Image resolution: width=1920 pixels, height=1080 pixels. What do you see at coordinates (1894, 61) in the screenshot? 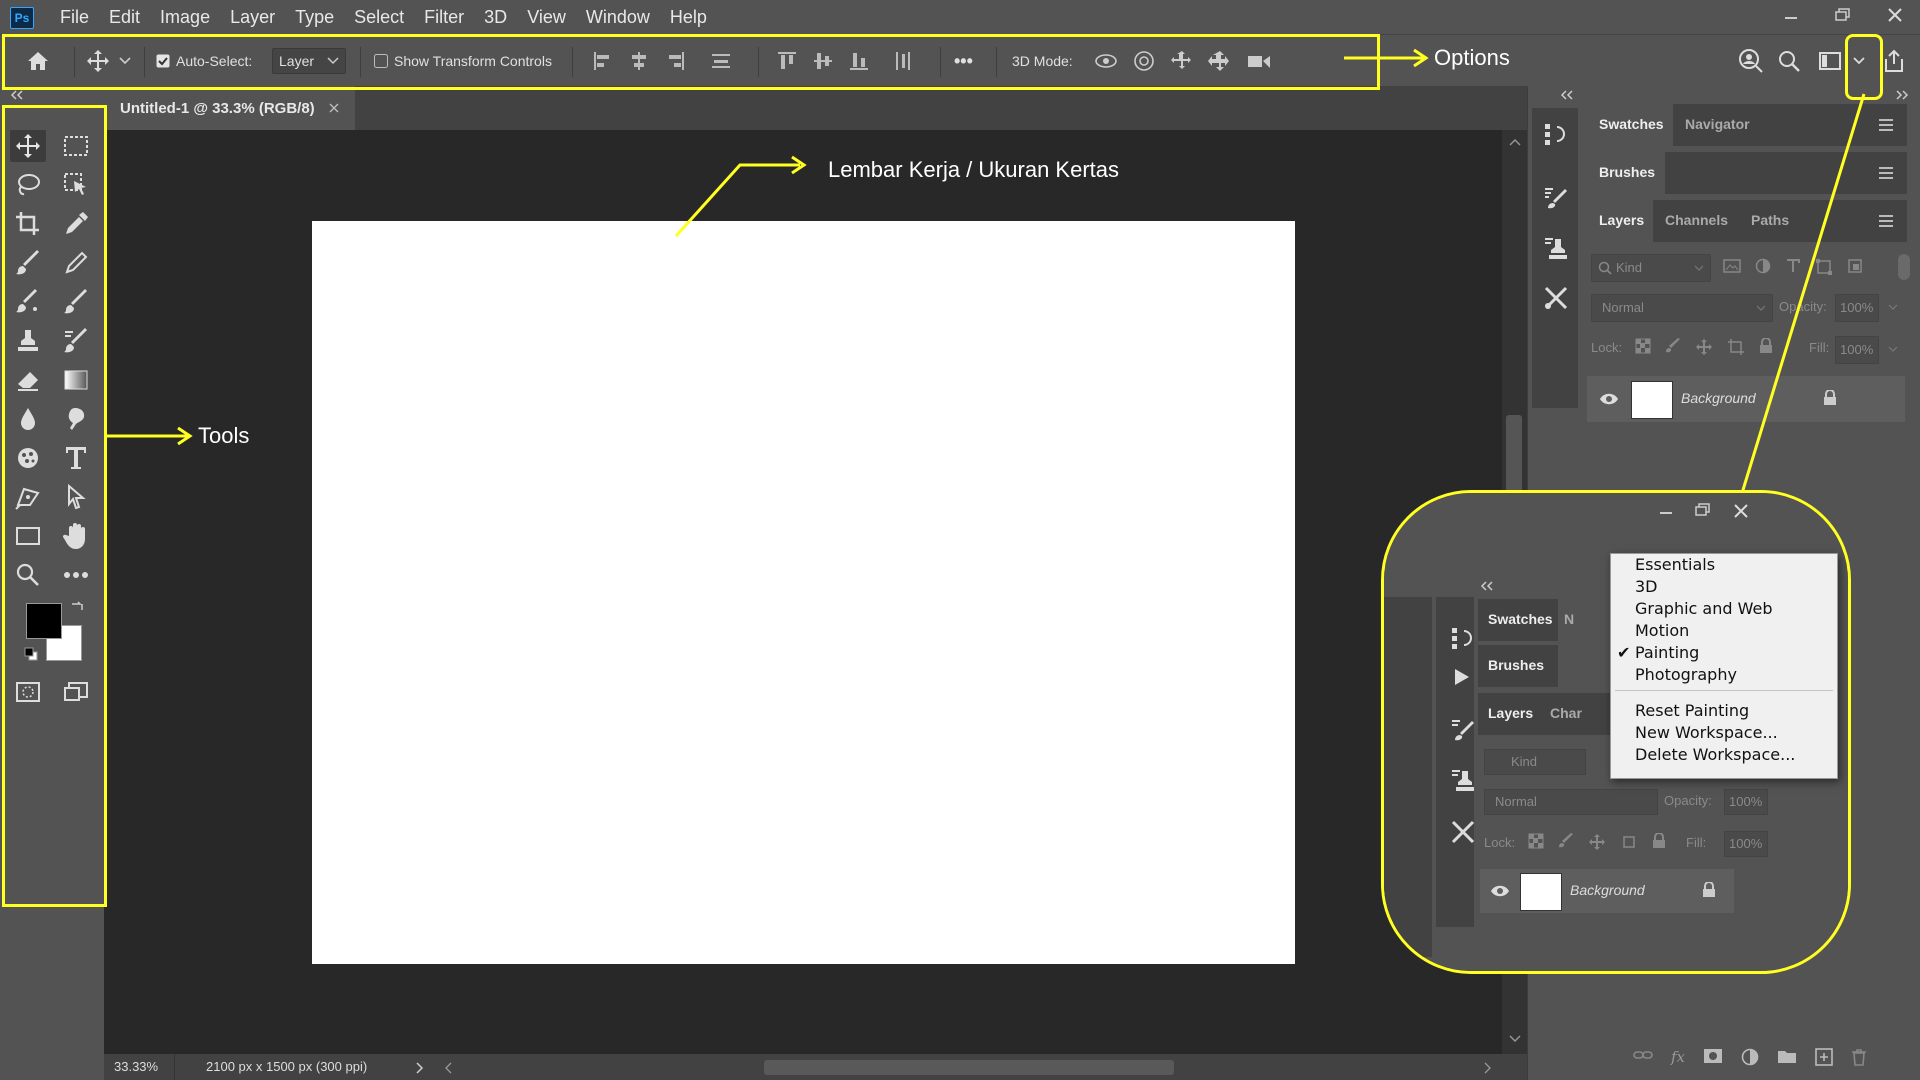
I see `share-button` at bounding box center [1894, 61].